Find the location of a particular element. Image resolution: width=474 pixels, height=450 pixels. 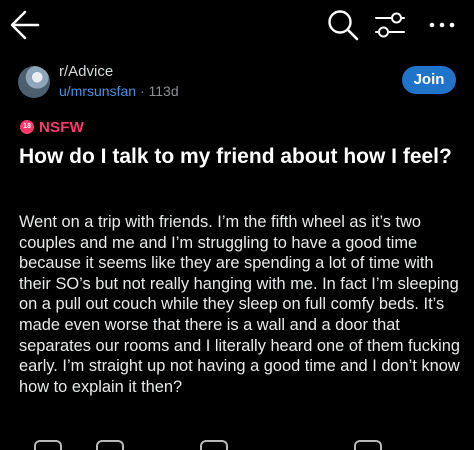

nsfw-tag: 18 NSFW is located at coordinates (52, 127).